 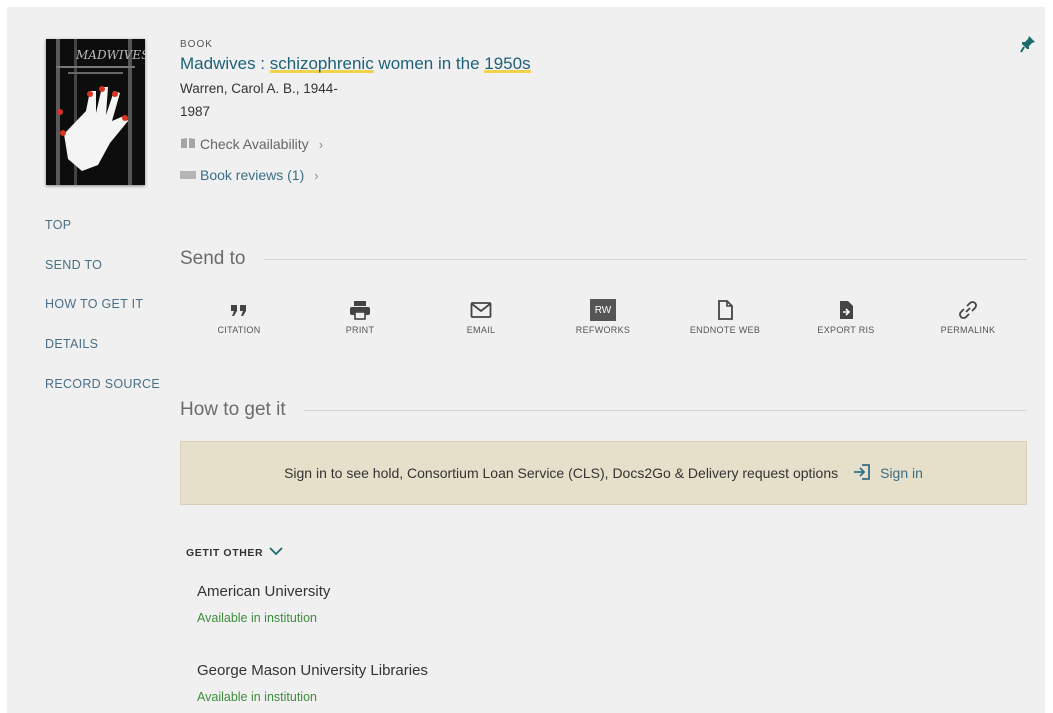 I want to click on quote-icon, so click(x=239, y=310).